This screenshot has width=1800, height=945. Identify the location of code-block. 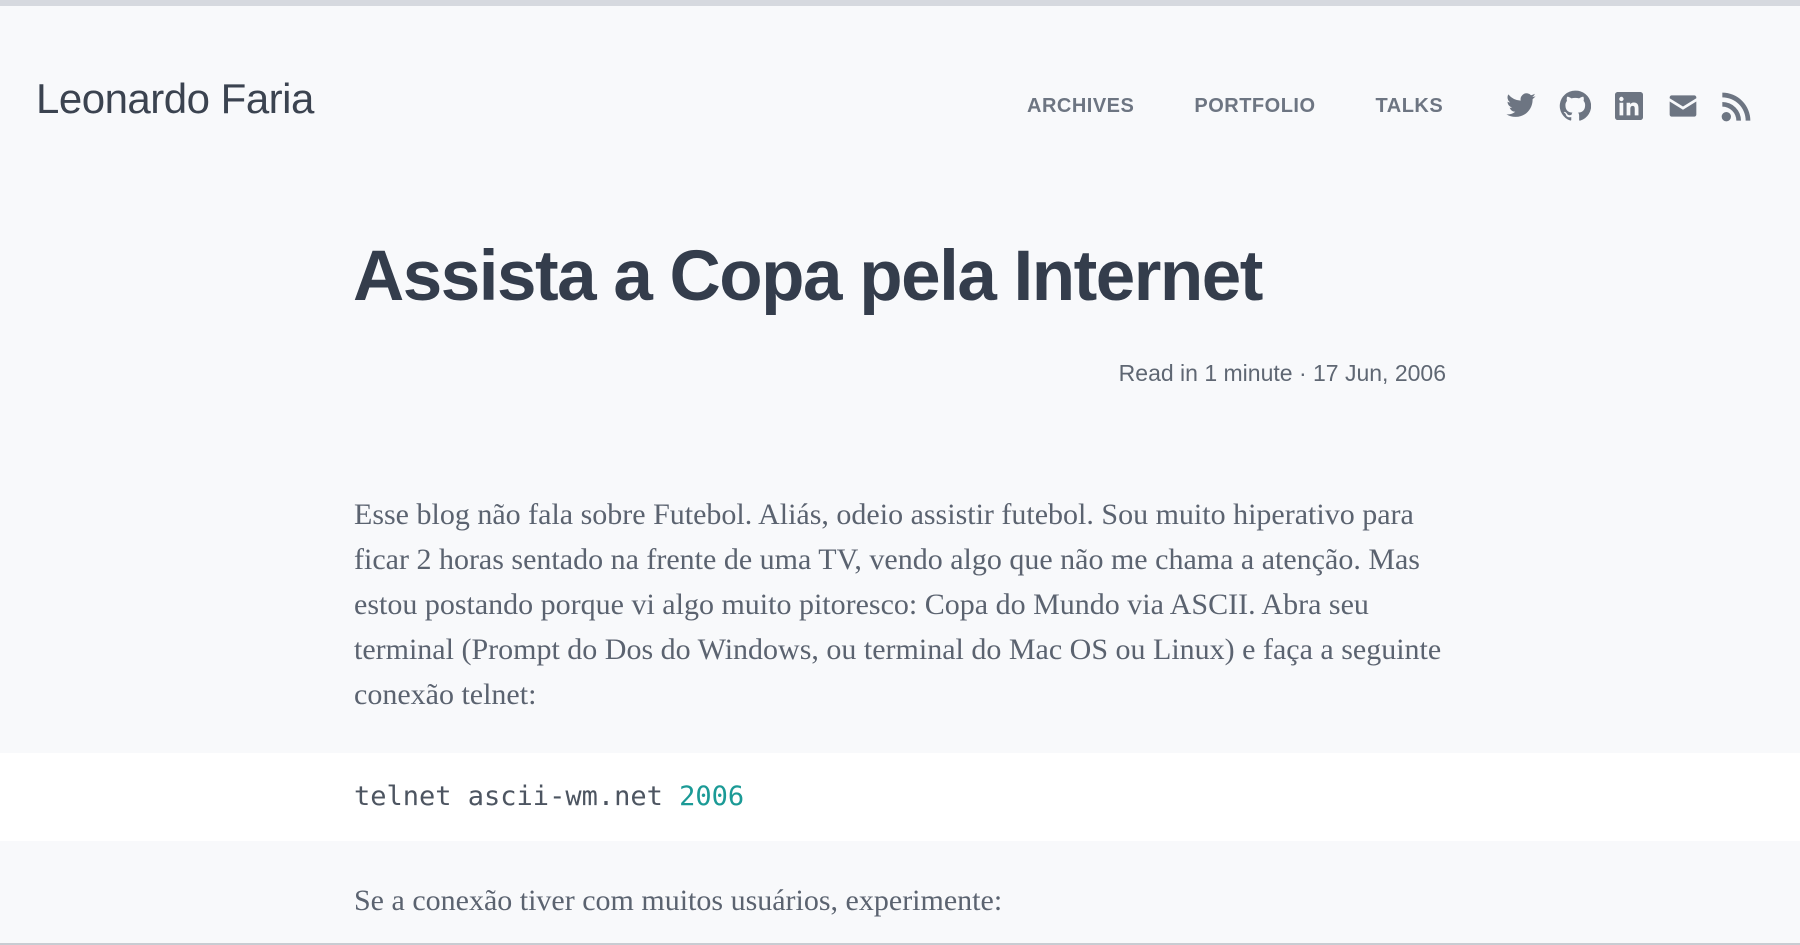
(900, 797).